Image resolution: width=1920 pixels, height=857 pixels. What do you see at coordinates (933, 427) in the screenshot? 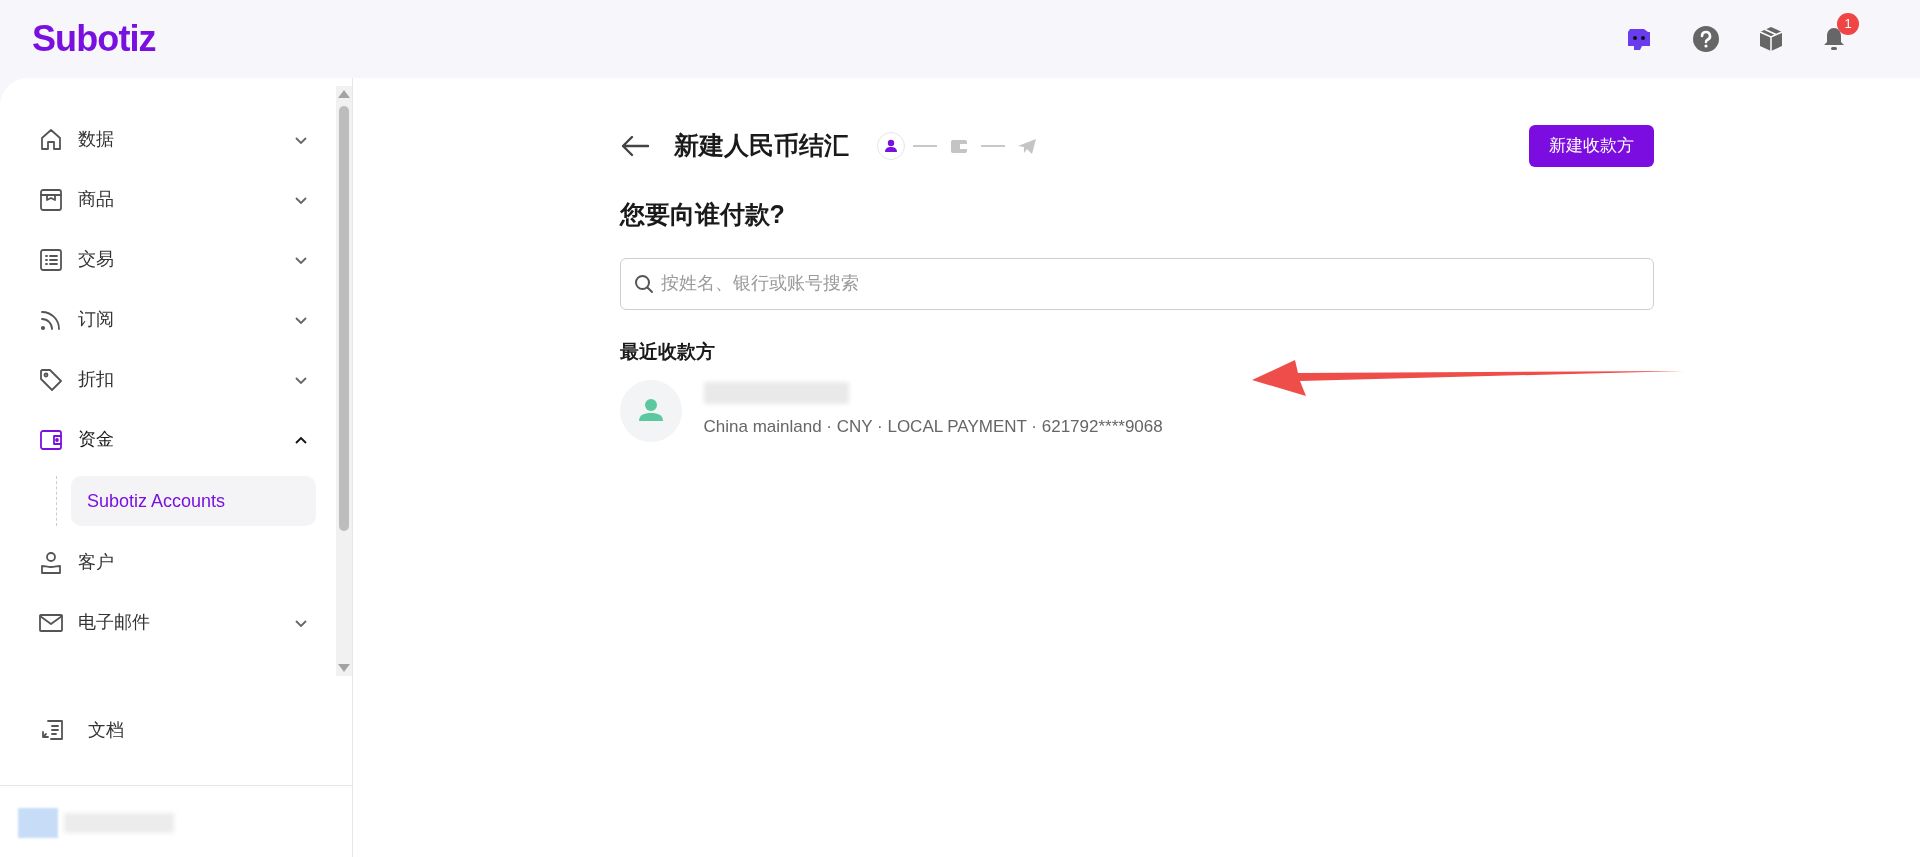
I see `payee-details: China mainland · CNY · LOCAL PAYMENT · 621792****9068` at bounding box center [933, 427].